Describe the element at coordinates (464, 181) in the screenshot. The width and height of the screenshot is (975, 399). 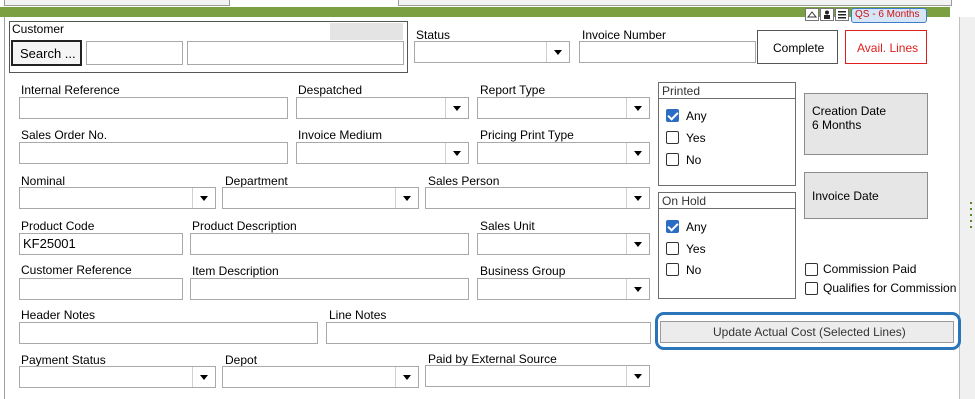
I see `sales-person-label: Sales Person` at that location.